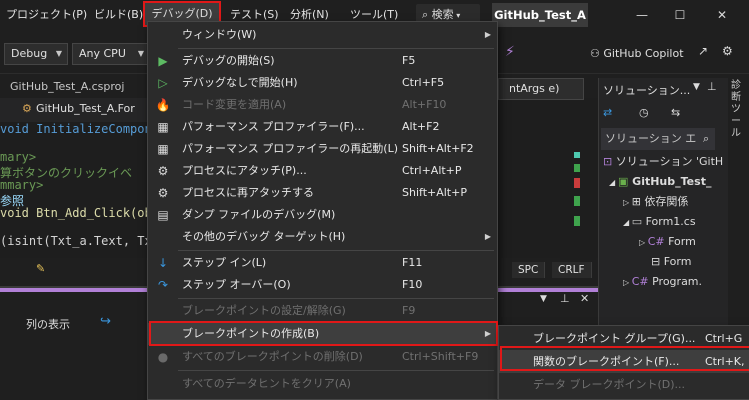  I want to click on highlight-function-breakpoint, so click(624, 358).